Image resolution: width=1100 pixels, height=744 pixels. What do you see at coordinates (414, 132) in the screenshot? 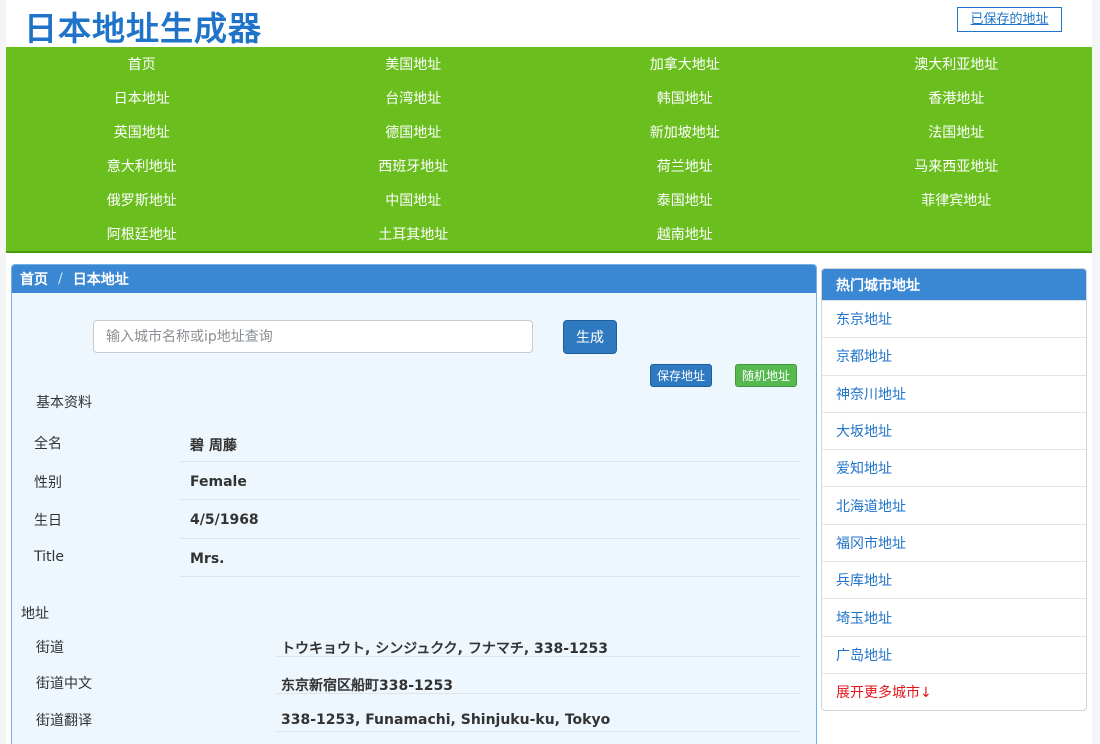
I see `nav-item-germany: 德国地址` at bounding box center [414, 132].